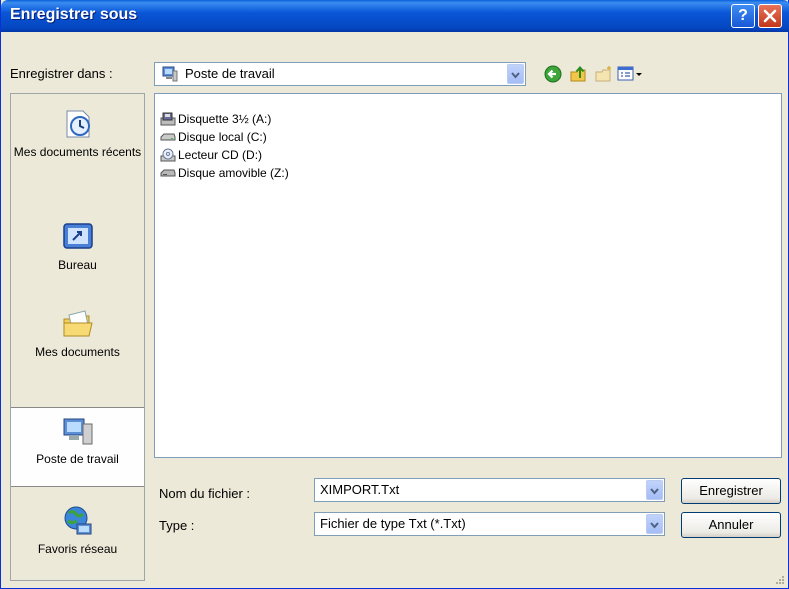  Describe the element at coordinates (779, 579) in the screenshot. I see `resize-grip-icon` at that location.